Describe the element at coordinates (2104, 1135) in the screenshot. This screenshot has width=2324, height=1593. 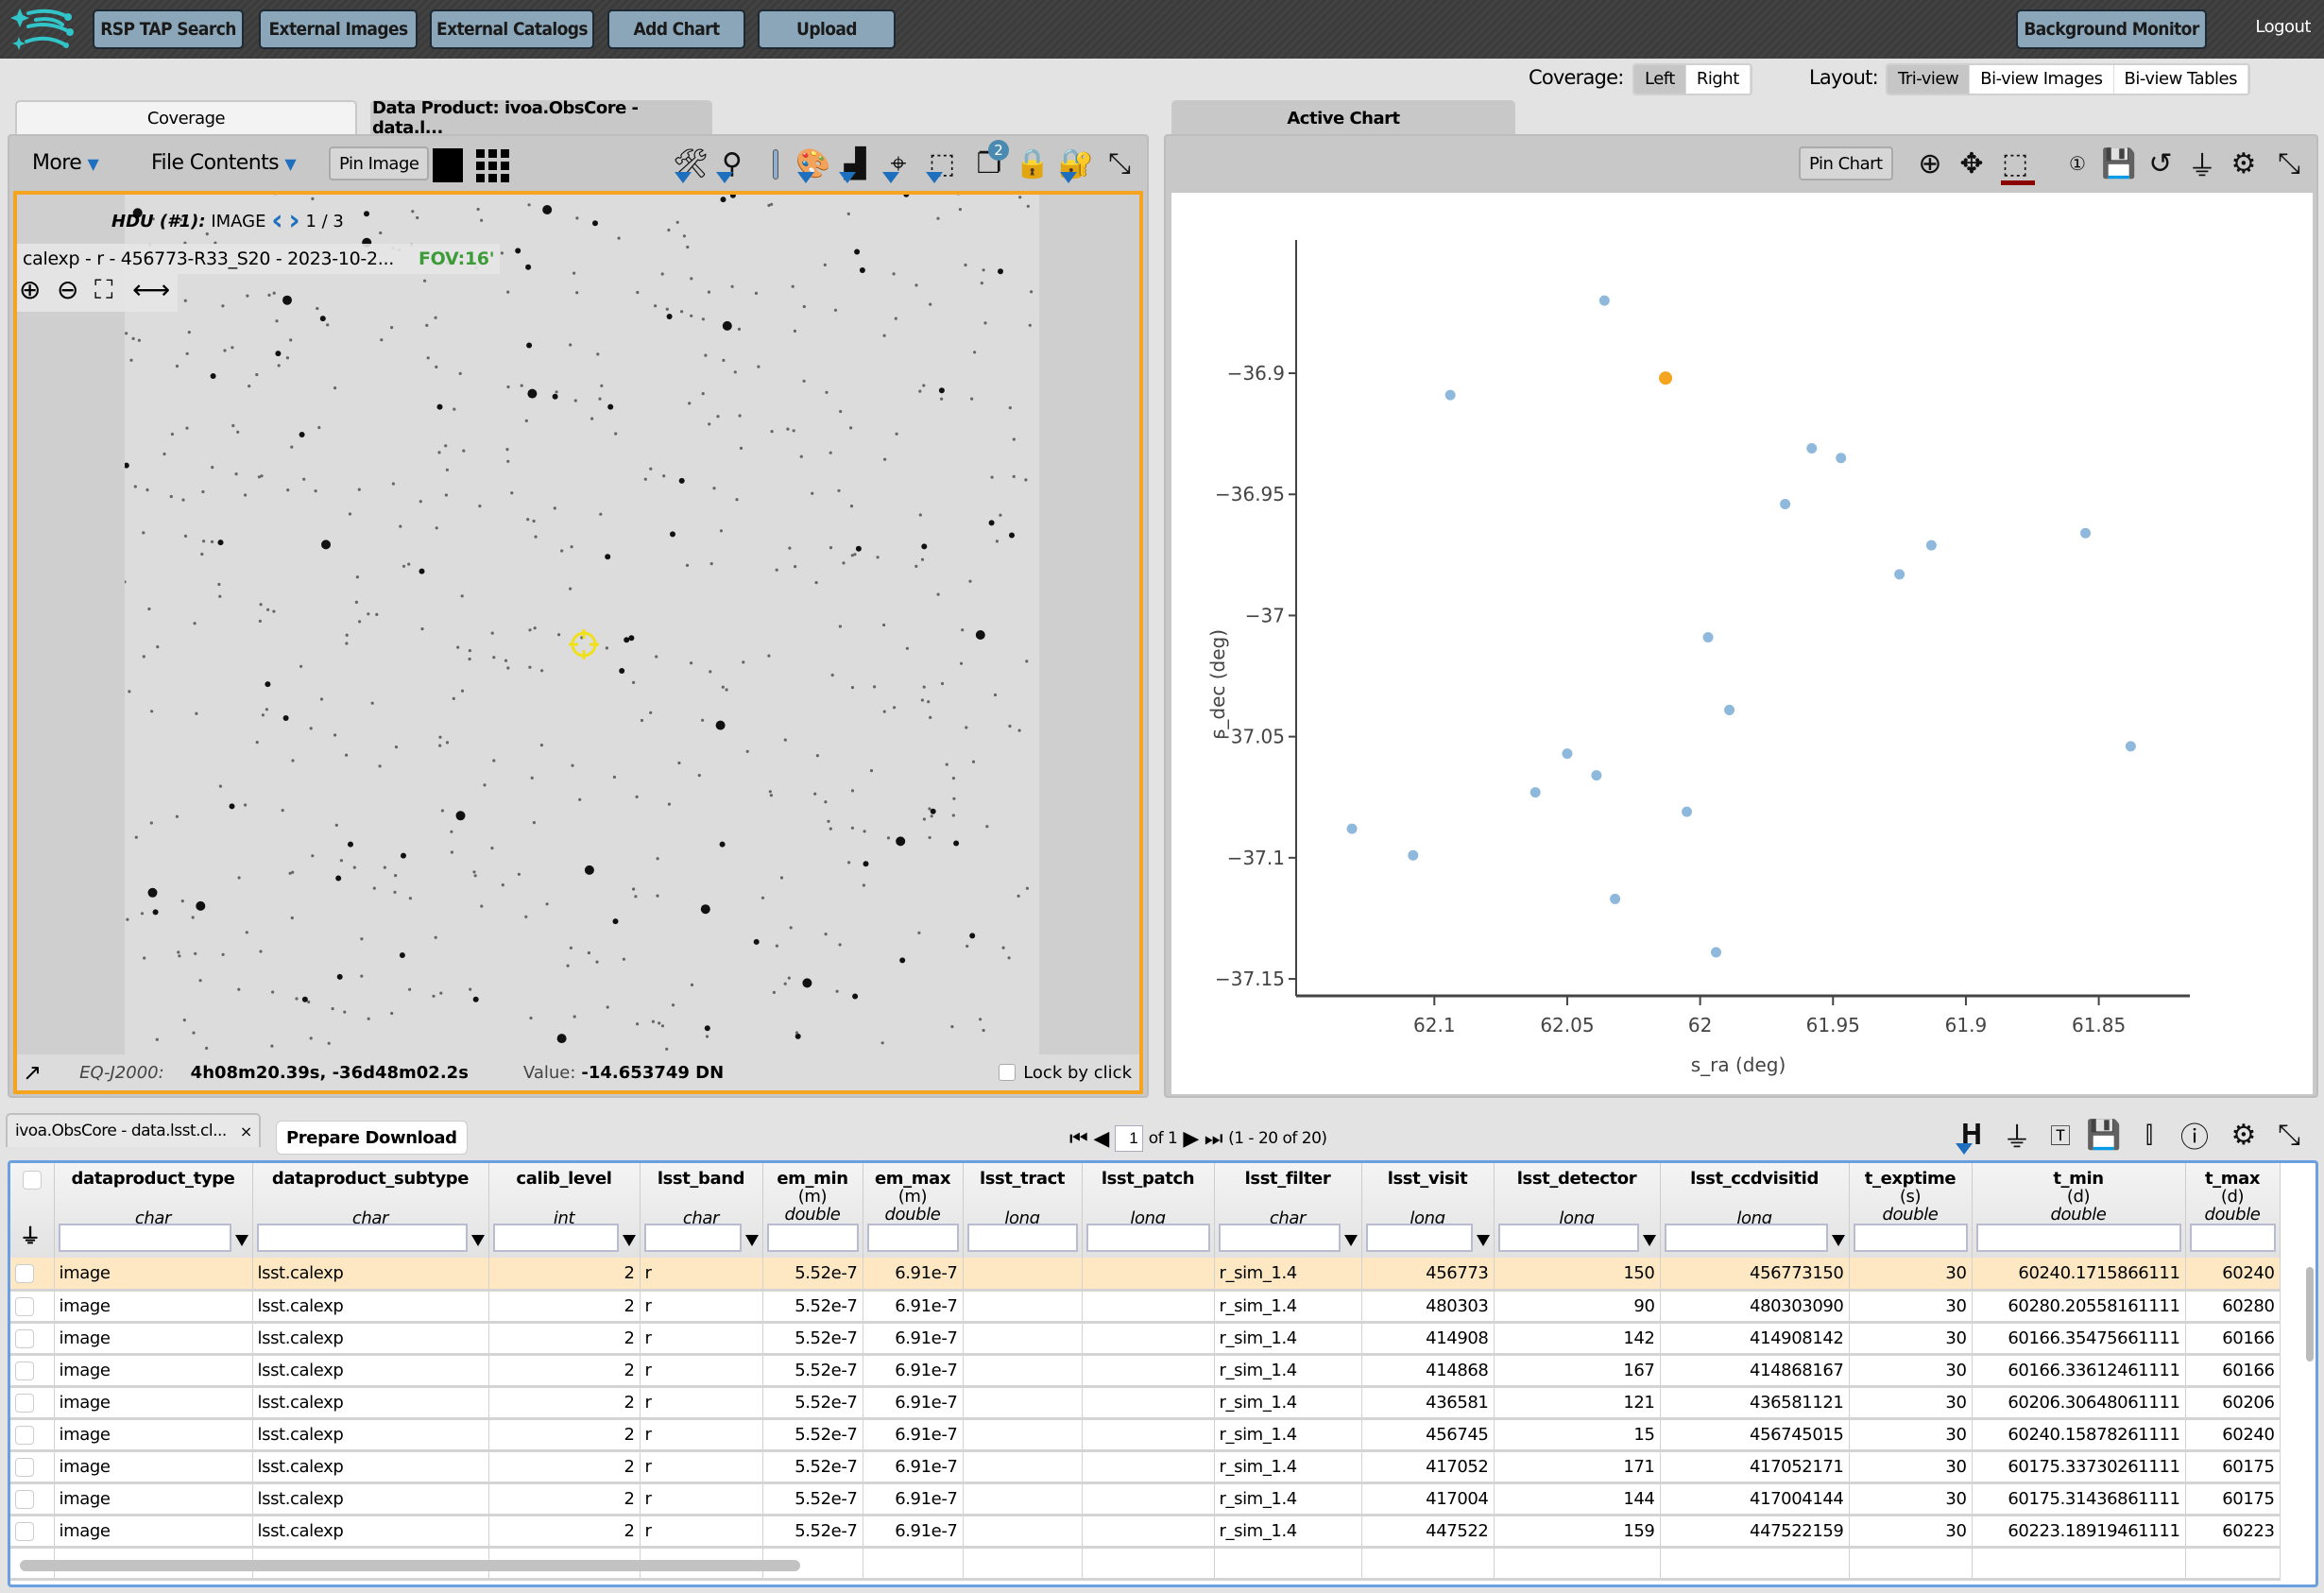
I see `table-save-icon: 💾` at that location.